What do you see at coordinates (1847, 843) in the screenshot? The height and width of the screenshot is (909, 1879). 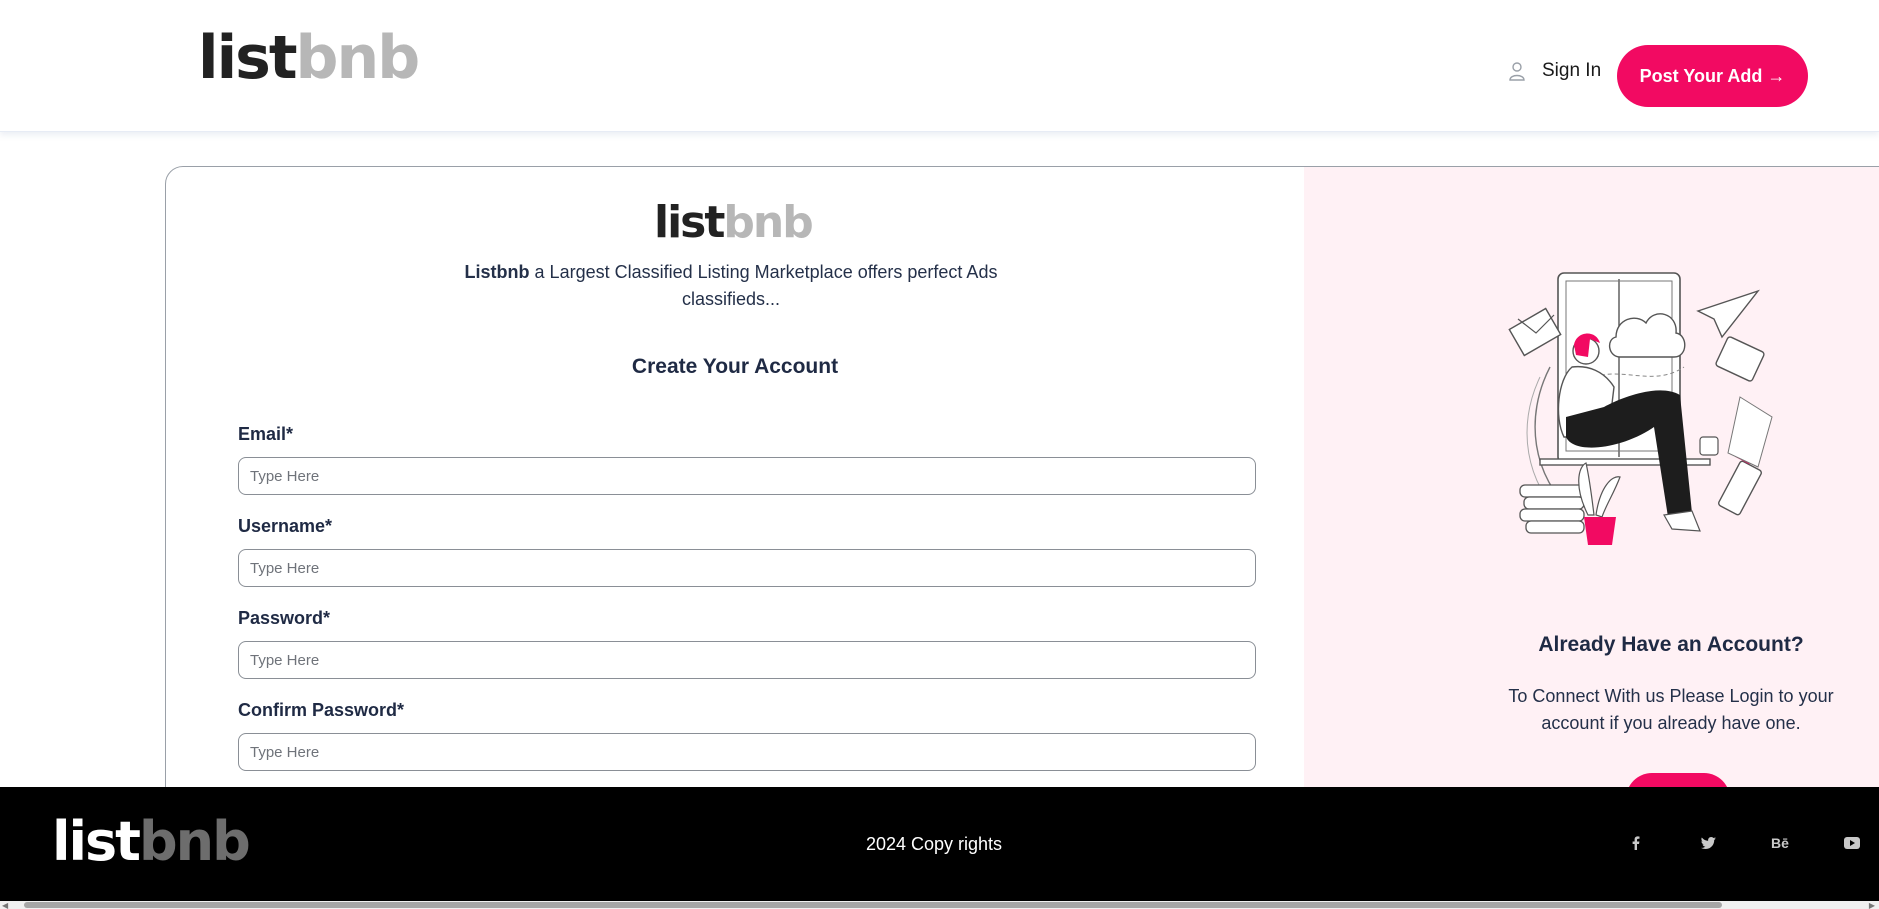 I see `youtube-icon` at bounding box center [1847, 843].